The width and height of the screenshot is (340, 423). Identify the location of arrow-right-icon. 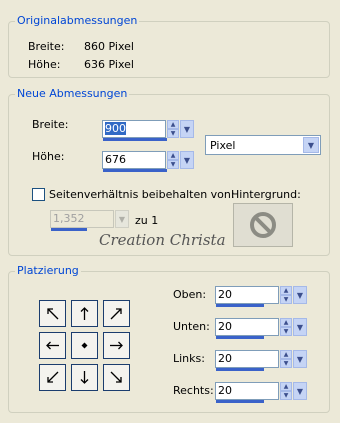
(116, 345).